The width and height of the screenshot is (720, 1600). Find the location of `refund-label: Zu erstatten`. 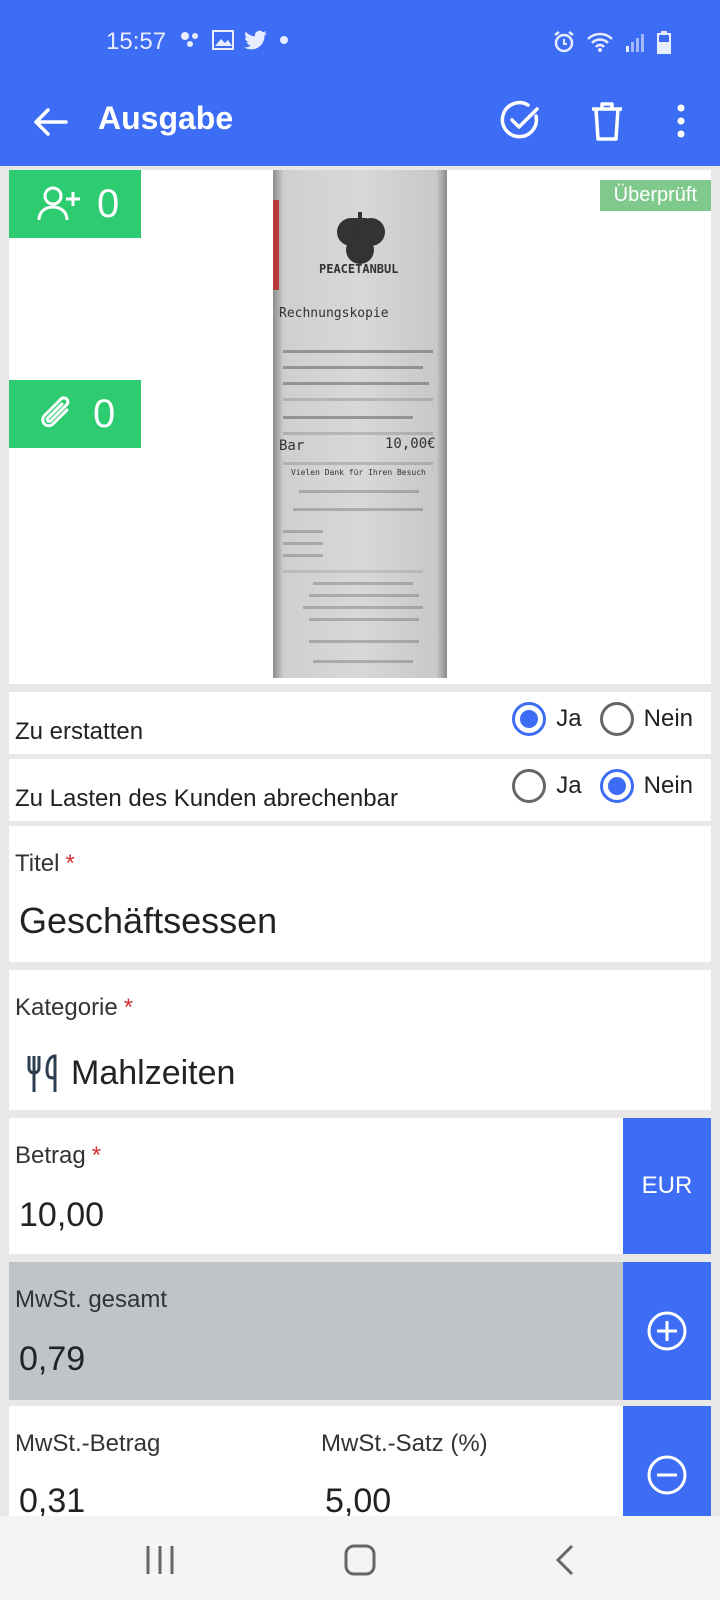

refund-label: Zu erstatten is located at coordinates (79, 731).